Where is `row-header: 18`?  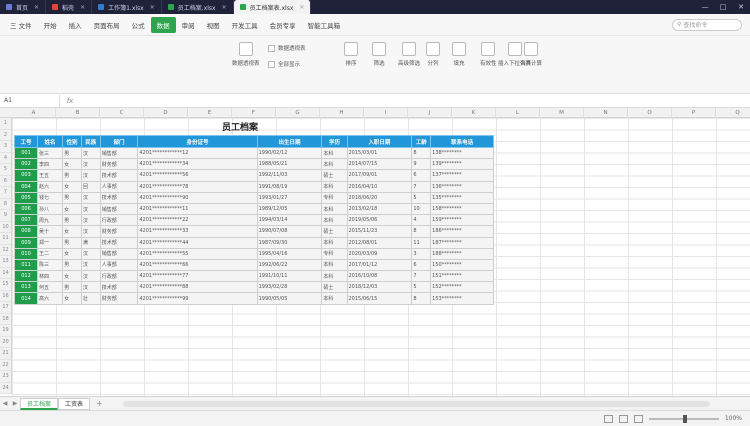 row-header: 18 is located at coordinates (5, 319).